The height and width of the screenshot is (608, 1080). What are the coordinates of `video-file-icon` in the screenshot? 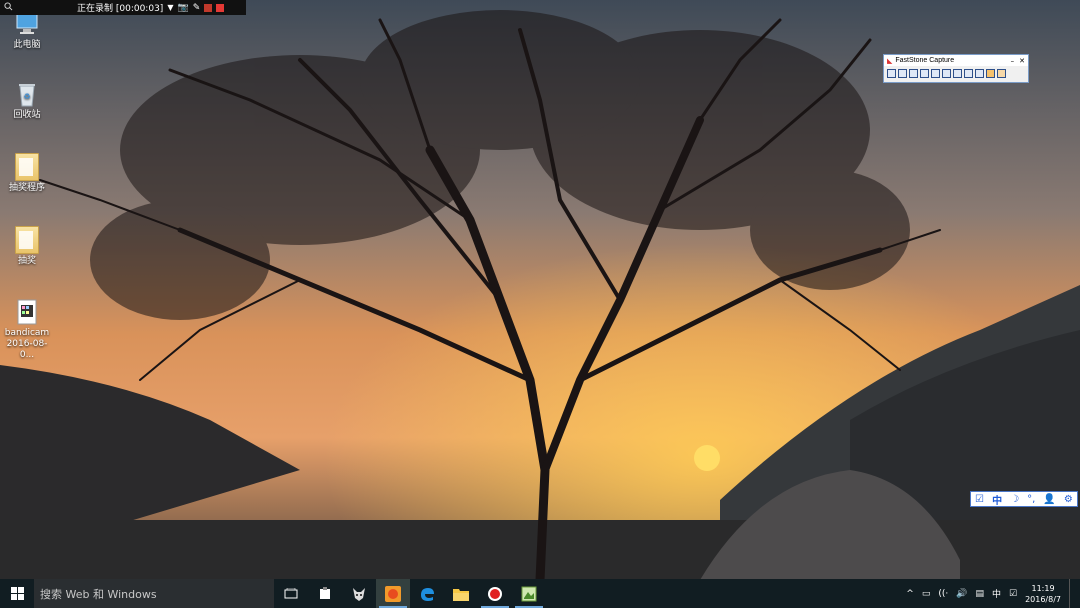 It's located at (27, 312).